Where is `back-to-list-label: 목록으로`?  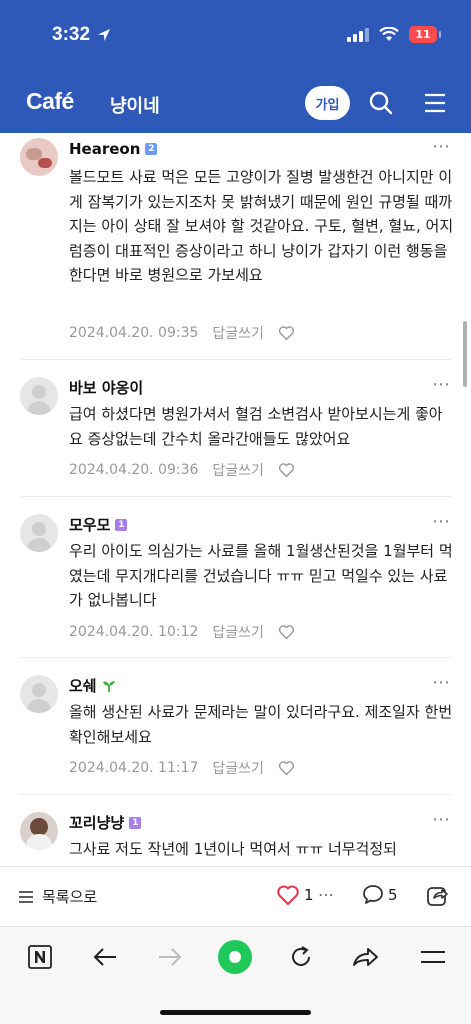 back-to-list-label: 목록으로 is located at coordinates (70, 897).